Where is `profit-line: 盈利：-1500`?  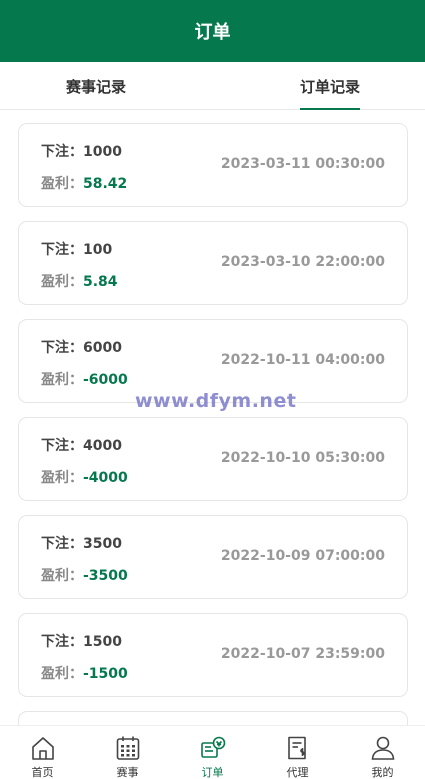
profit-line: 盈利：-1500 is located at coordinates (84, 674).